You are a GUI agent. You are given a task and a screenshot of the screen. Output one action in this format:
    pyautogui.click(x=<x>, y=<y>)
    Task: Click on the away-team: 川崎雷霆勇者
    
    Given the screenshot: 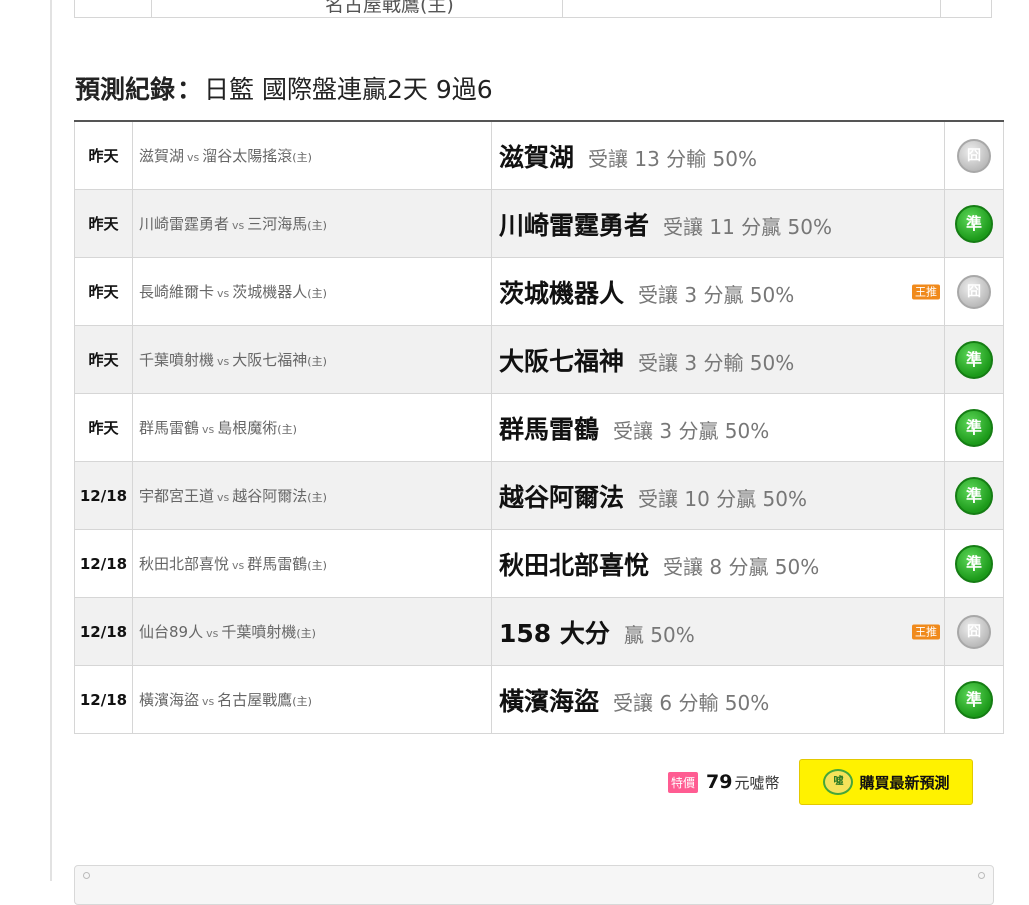 What is the action you would take?
    pyautogui.click(x=184, y=224)
    